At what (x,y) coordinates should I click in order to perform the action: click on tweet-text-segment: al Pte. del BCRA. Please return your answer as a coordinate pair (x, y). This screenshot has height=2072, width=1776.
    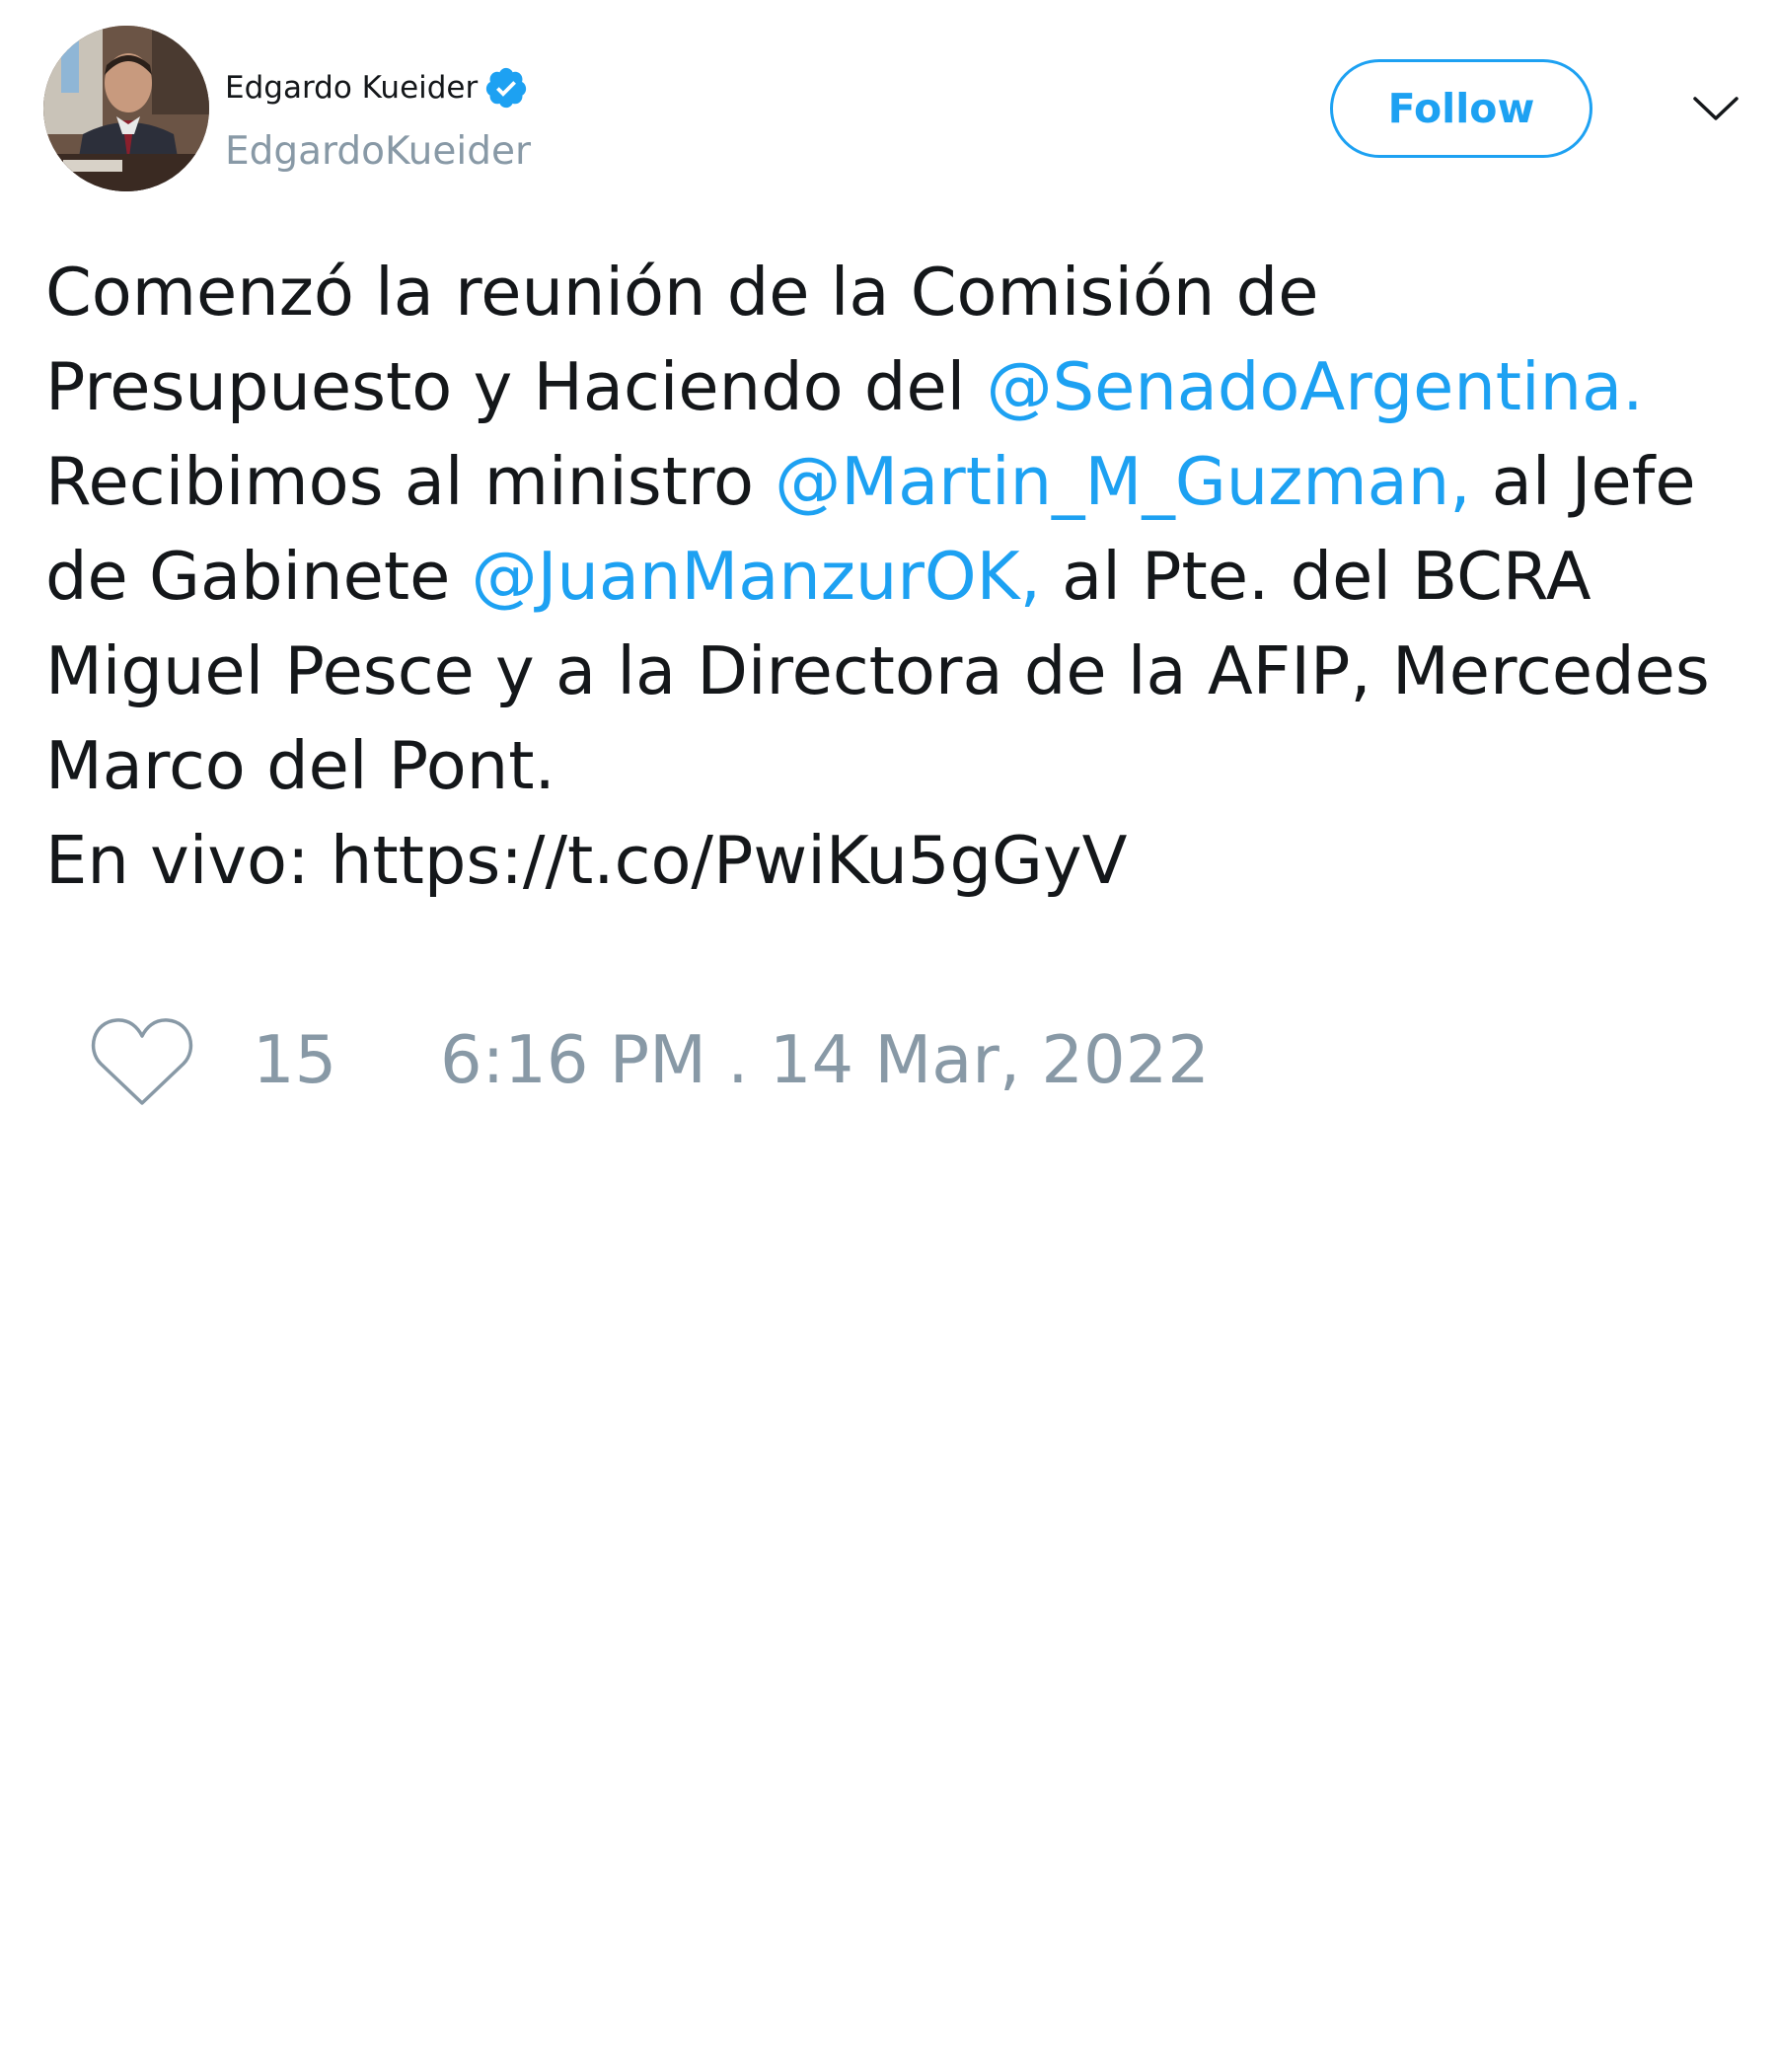
    Looking at the image, I should click on (1315, 577).